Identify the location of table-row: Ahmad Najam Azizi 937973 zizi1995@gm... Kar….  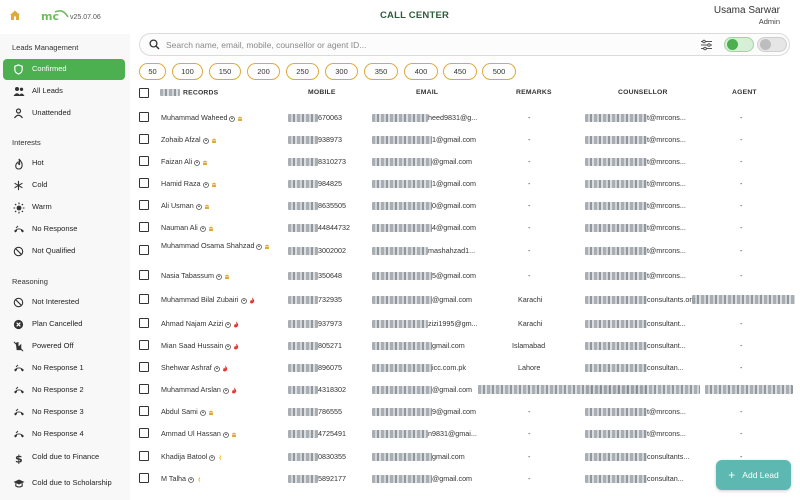
(465, 323).